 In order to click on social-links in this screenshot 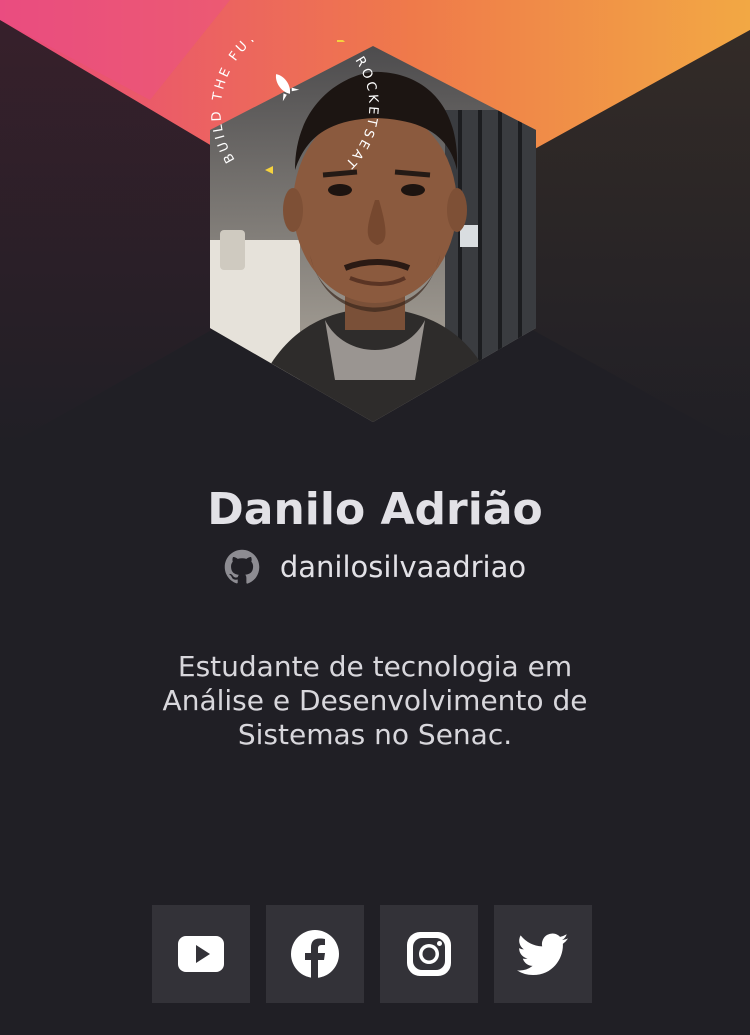, I will do `click(373, 954)`.